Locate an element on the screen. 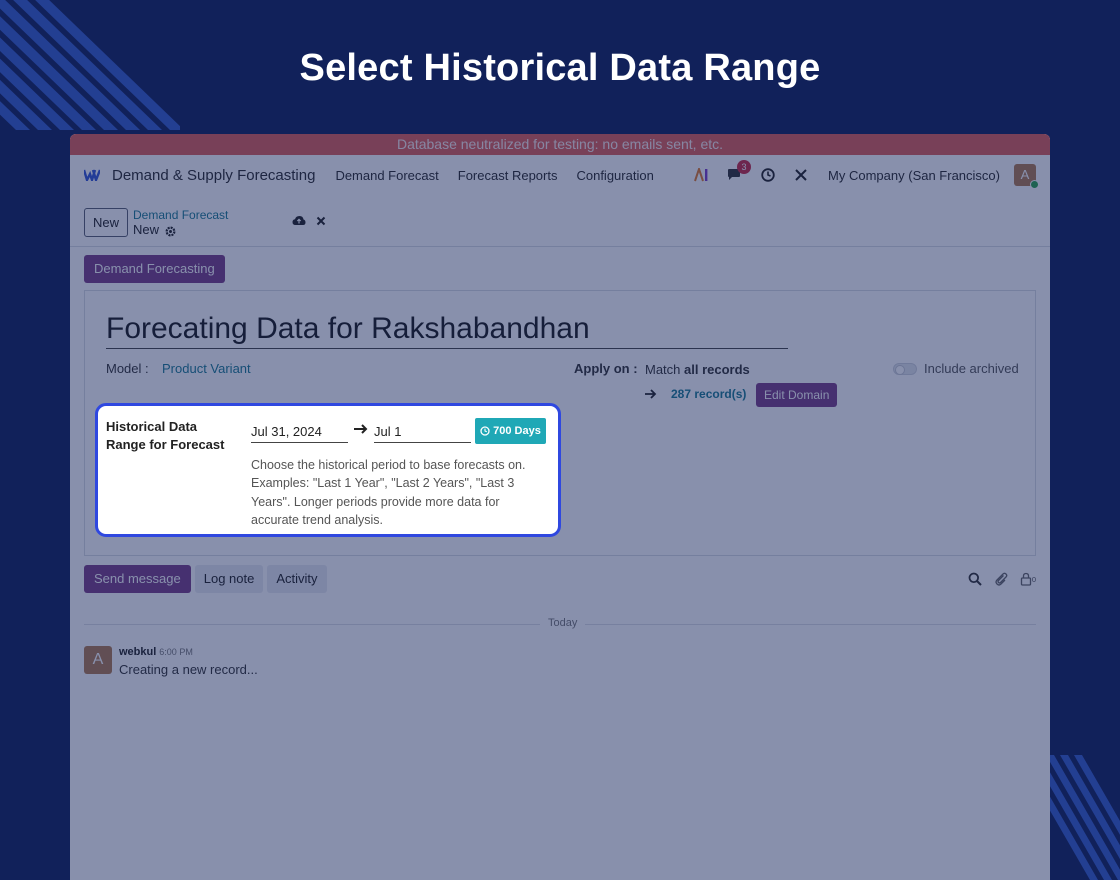  app-logo-icon is located at coordinates (93, 175).